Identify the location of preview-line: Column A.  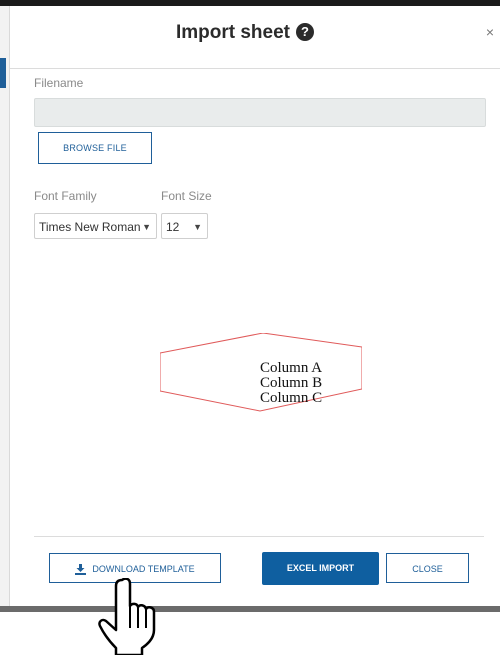
(291, 368).